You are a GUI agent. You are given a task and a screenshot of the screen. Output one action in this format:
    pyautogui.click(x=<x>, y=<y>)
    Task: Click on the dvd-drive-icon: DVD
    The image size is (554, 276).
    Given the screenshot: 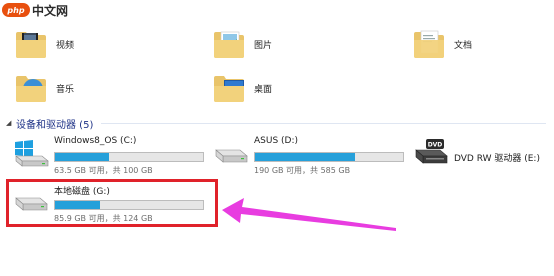 What is the action you would take?
    pyautogui.click(x=431, y=152)
    